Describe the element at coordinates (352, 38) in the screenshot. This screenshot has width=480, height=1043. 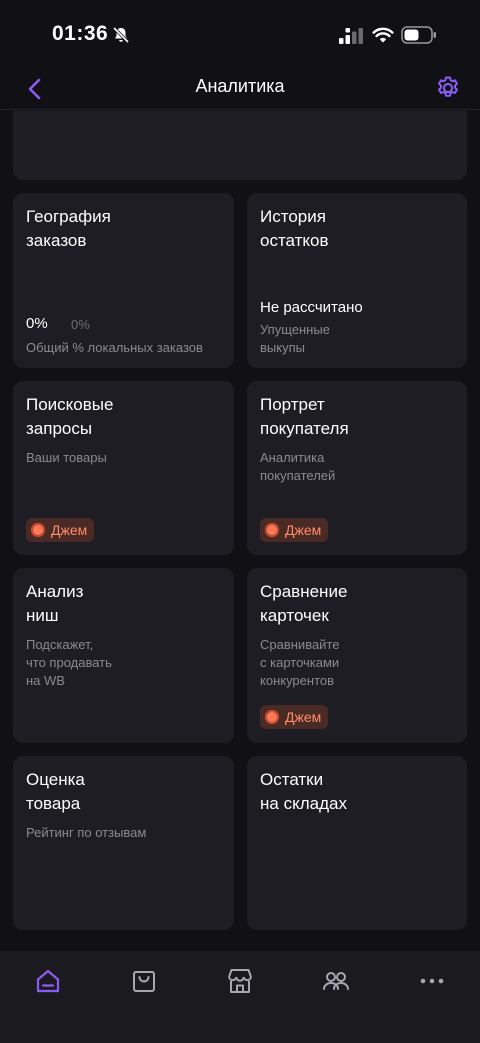
I see `cellular-signal-icon` at that location.